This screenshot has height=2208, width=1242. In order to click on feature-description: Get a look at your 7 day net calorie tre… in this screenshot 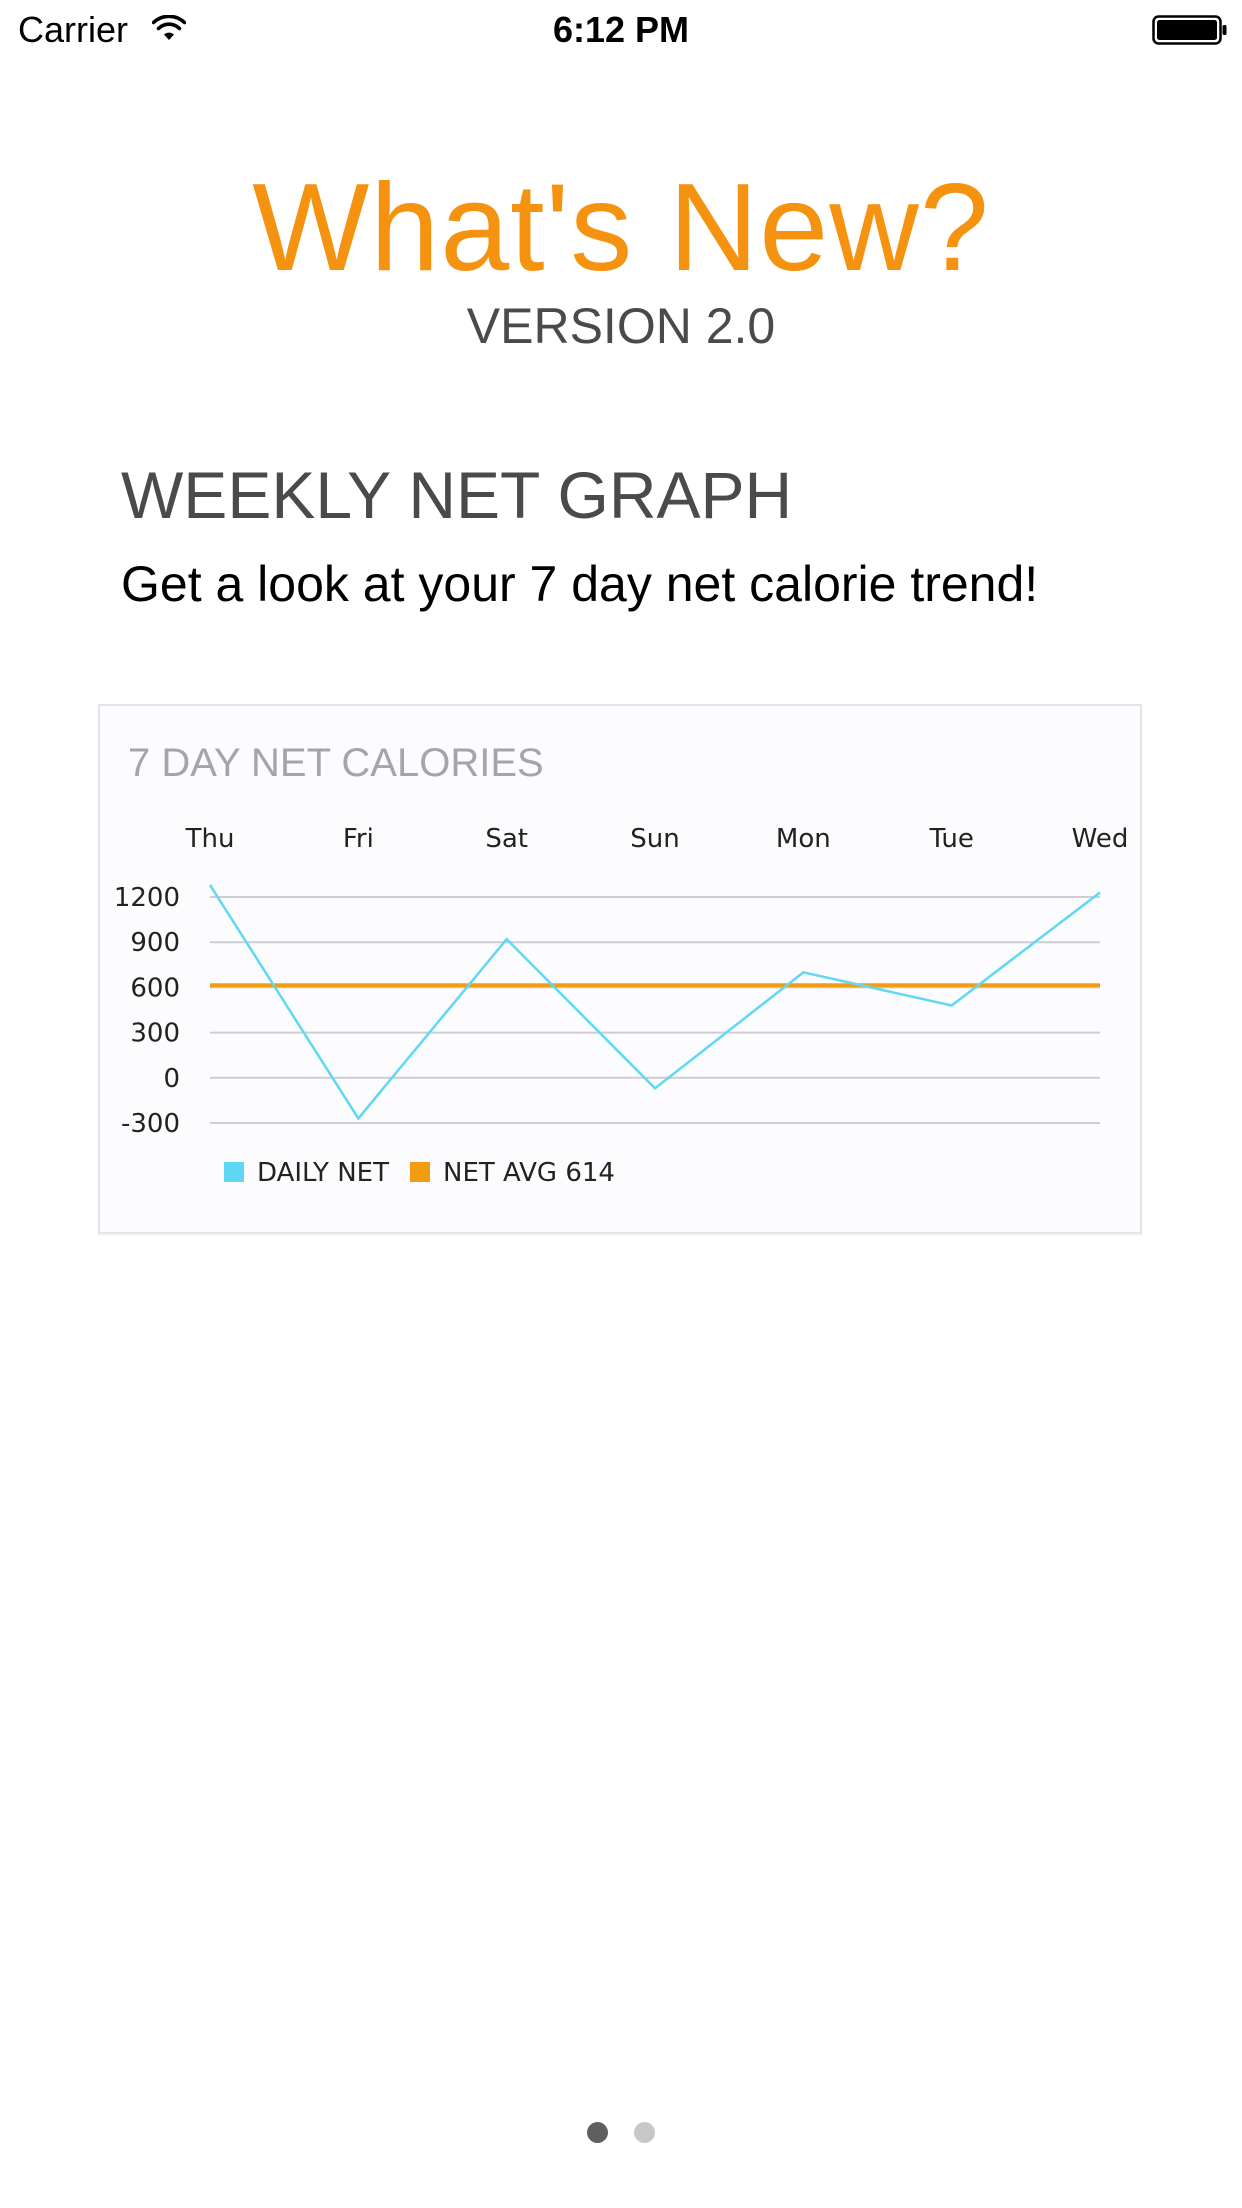, I will do `click(580, 584)`.